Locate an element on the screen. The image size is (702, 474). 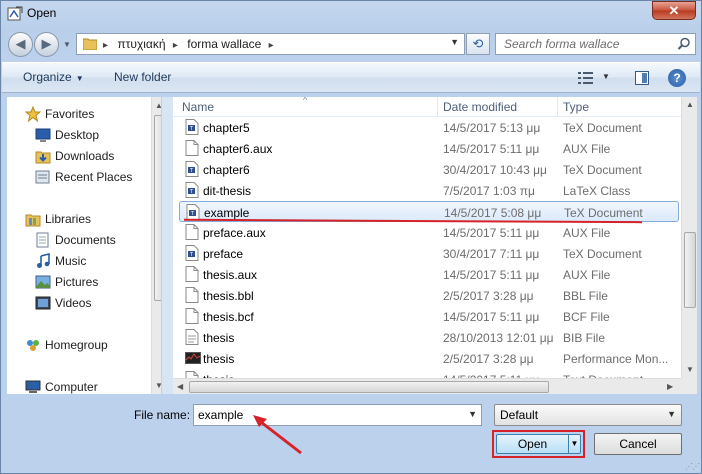
file-row: Tchapter5 14/5/2017 5:13 μμ TeX Document is located at coordinates (429, 127).